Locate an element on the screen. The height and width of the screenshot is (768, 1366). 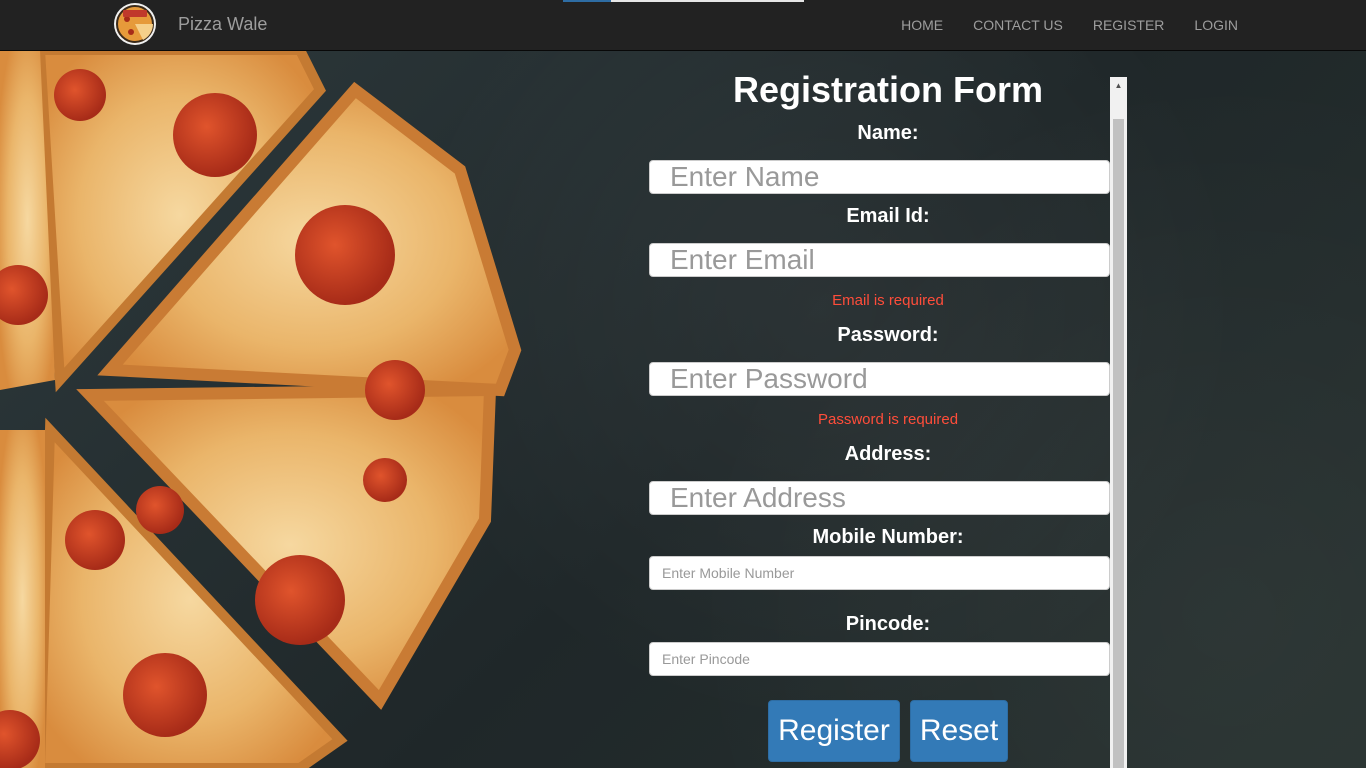
form-title: Registration Form is located at coordinates (888, 92).